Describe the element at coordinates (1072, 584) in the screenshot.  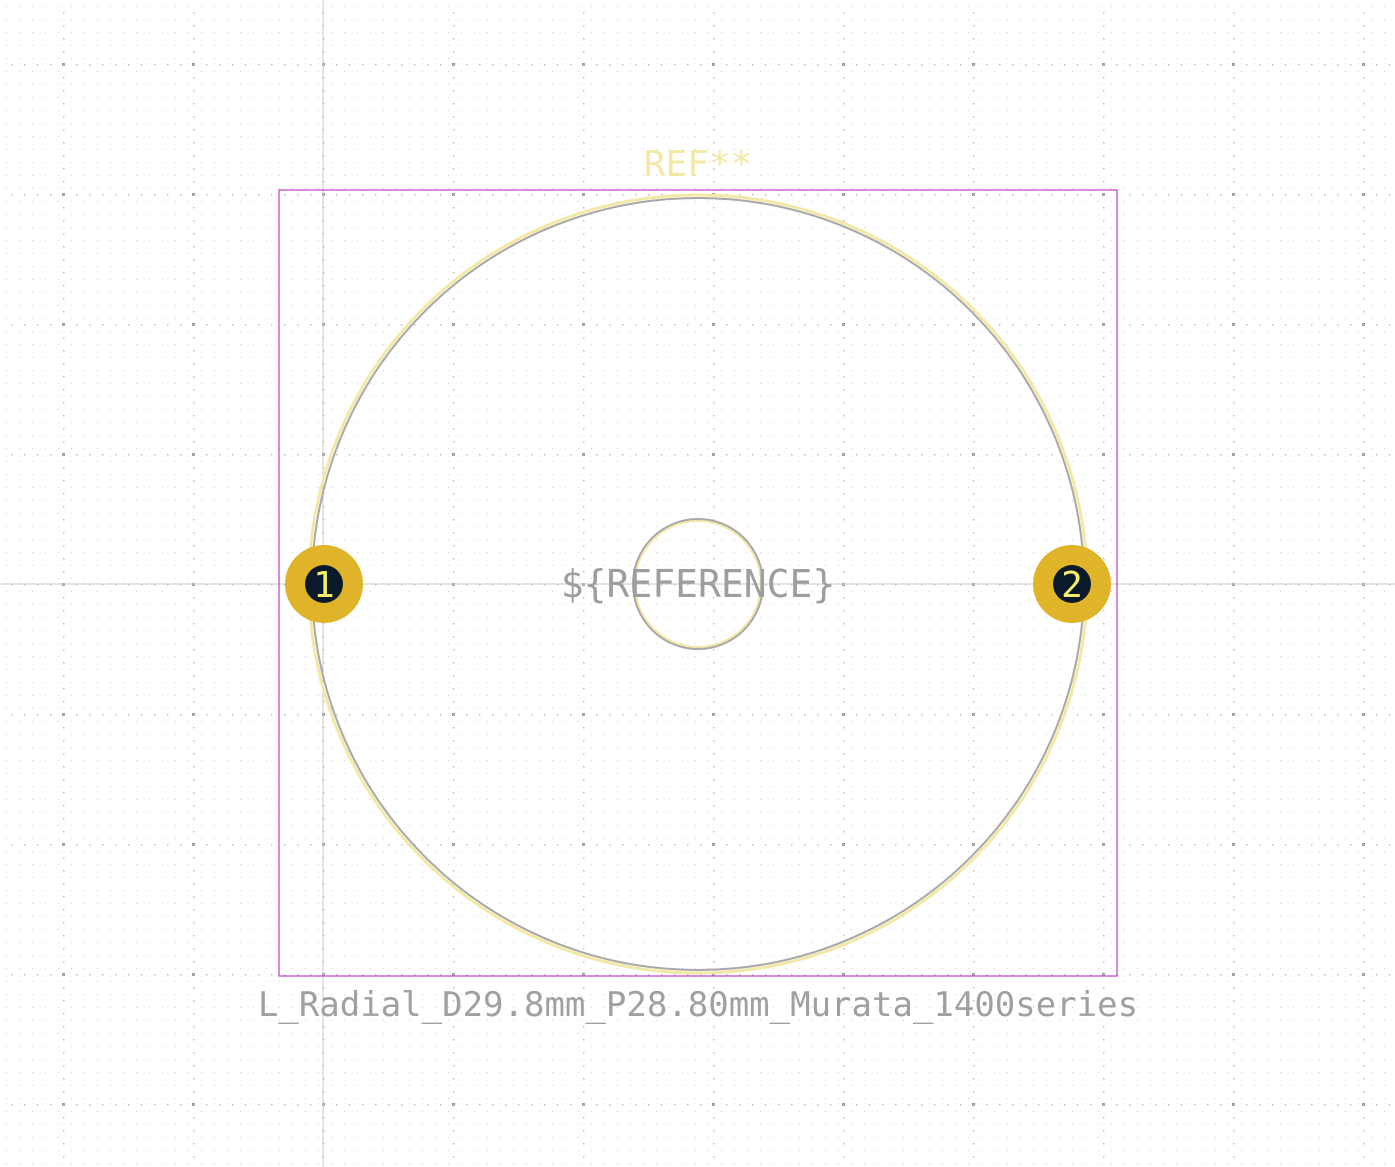
I see `pad-2: 2` at that location.